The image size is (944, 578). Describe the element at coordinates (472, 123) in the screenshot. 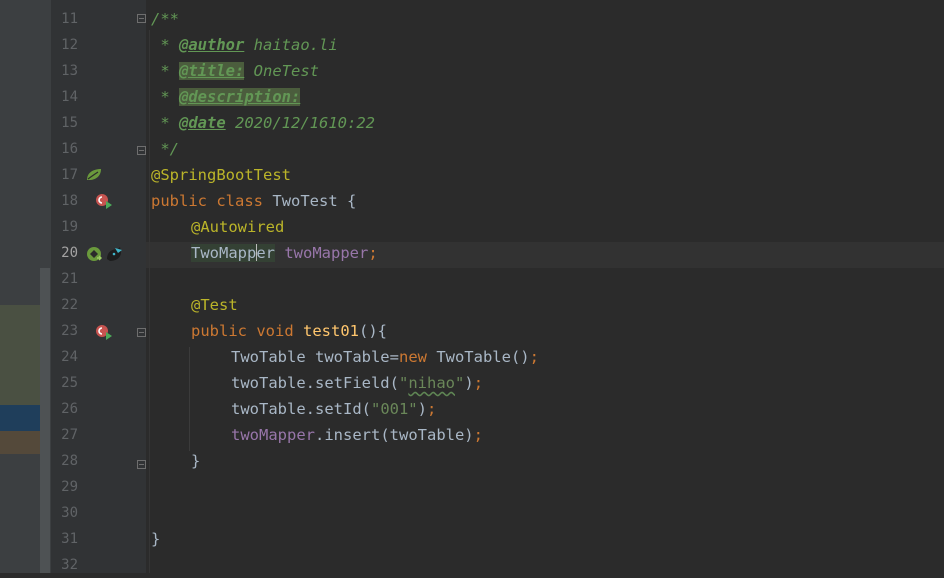

I see `code-line: 15 * @date 2020/12/1610:22` at that location.